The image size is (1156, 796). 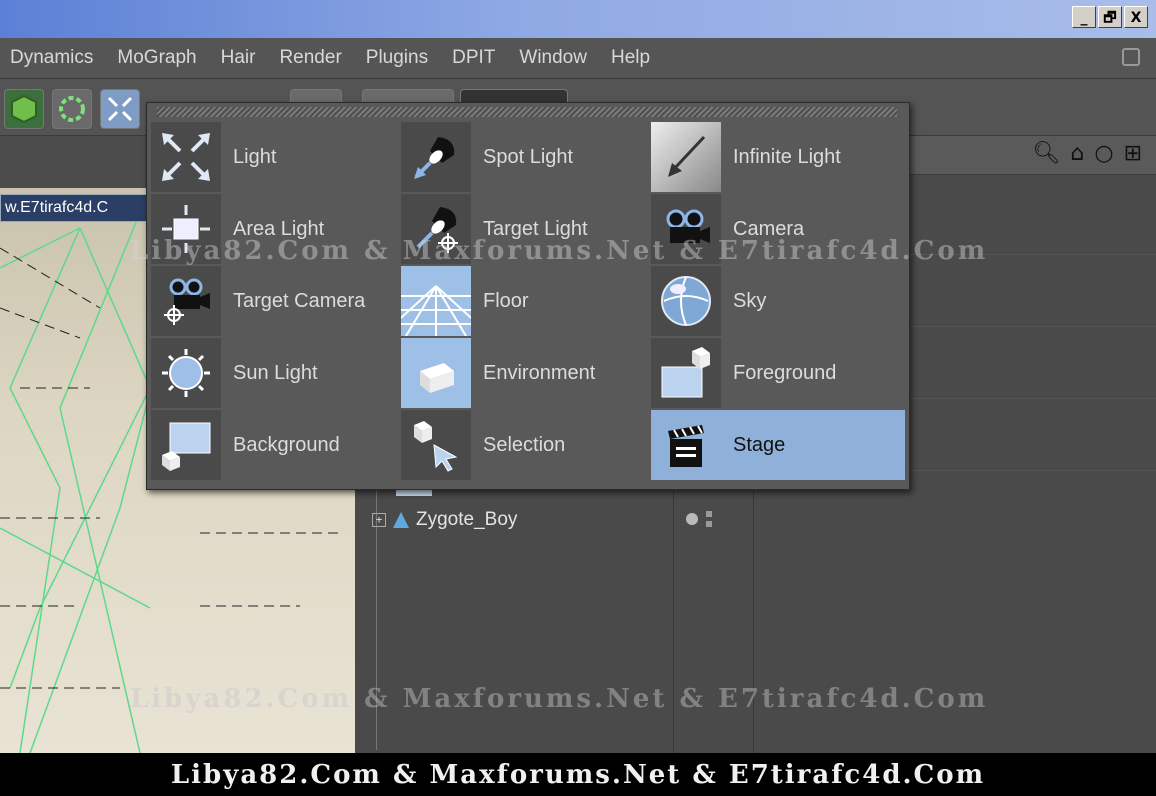 What do you see at coordinates (397, 58) in the screenshot?
I see `menu-plugins: Plugins` at bounding box center [397, 58].